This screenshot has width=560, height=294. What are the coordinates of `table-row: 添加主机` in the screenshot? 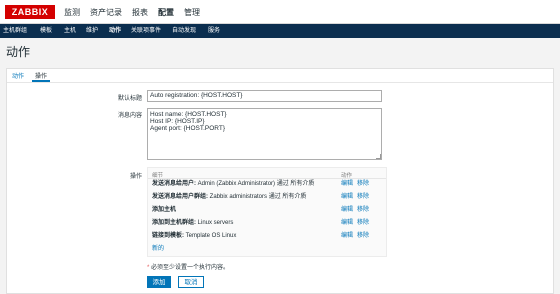 It's located at (164, 210).